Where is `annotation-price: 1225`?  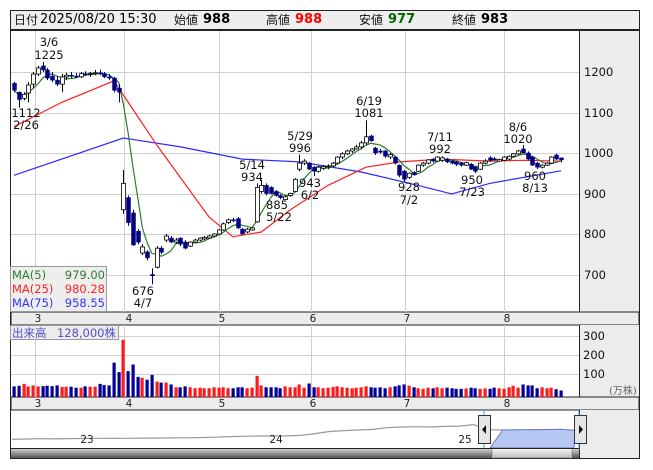 annotation-price: 1225 is located at coordinates (48, 55).